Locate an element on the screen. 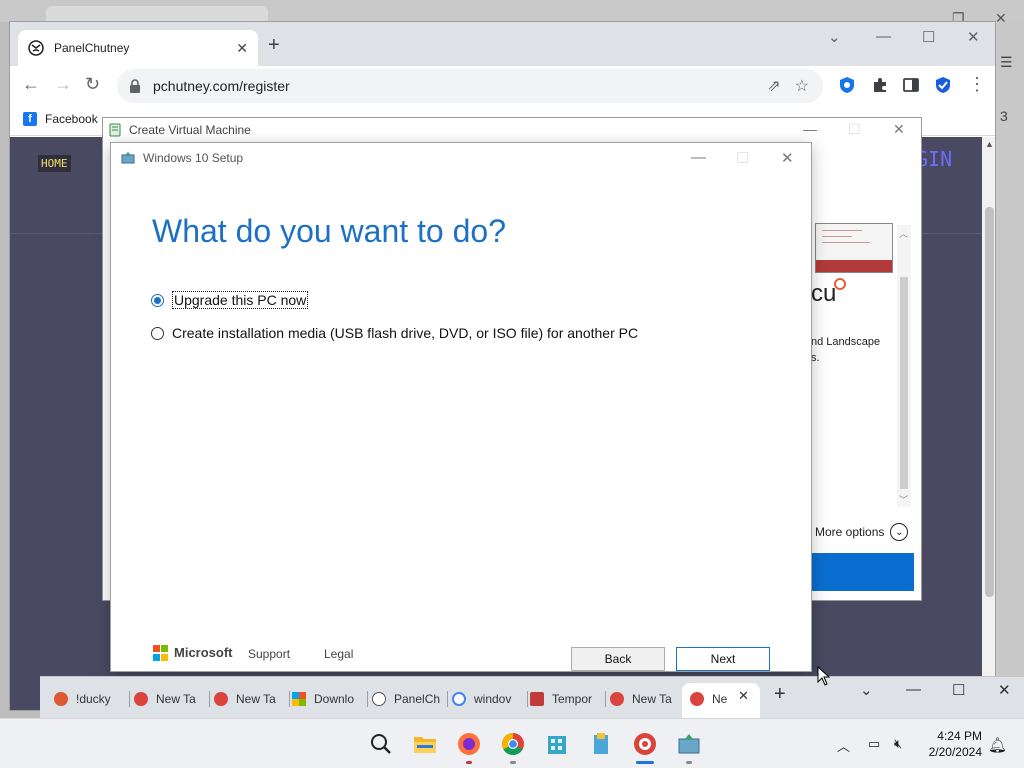  os-description-line1: nd Landscape is located at coordinates (846, 342).